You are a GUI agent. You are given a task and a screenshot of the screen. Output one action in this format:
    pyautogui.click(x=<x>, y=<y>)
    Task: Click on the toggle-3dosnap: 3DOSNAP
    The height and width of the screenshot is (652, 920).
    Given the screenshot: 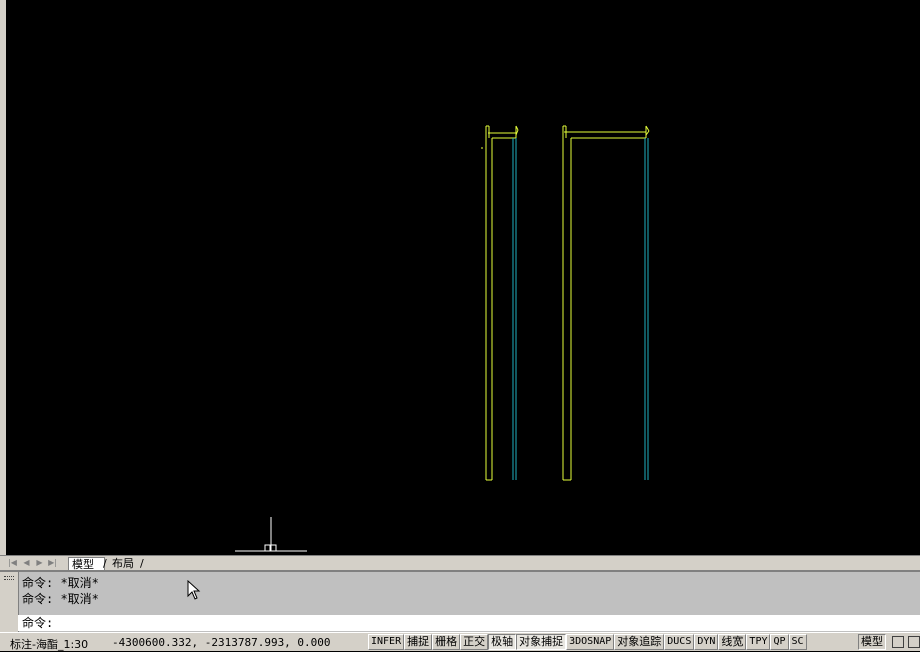 What is the action you would take?
    pyautogui.click(x=590, y=642)
    